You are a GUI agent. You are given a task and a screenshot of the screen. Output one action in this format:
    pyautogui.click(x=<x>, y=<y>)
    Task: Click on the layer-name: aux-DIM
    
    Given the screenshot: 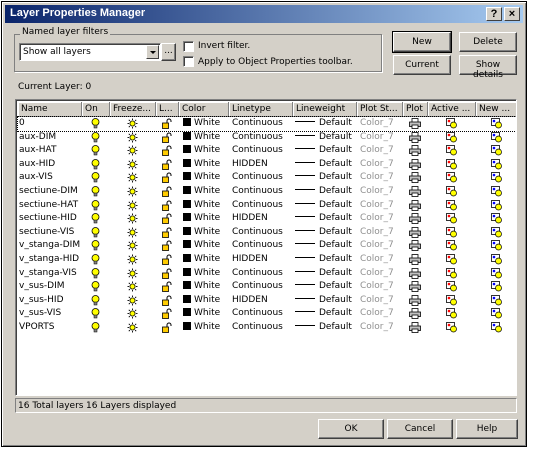 What is the action you would take?
    pyautogui.click(x=50, y=138)
    